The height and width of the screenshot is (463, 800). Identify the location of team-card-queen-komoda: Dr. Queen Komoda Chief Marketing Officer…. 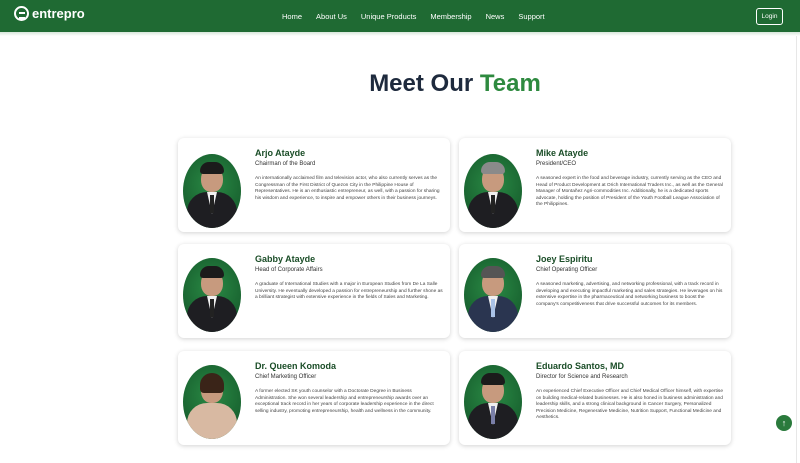
(314, 398).